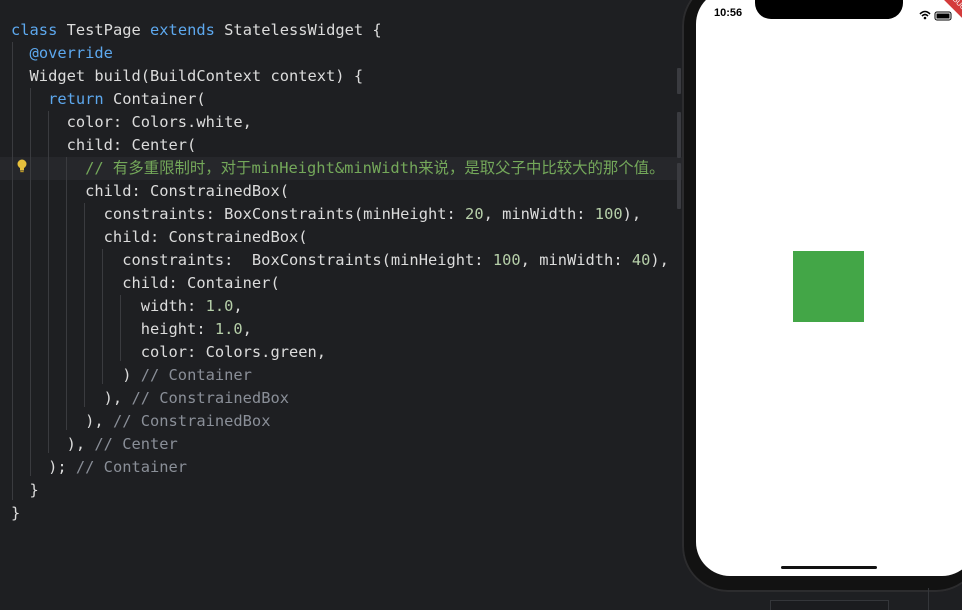 This screenshot has width=962, height=610. What do you see at coordinates (22, 166) in the screenshot?
I see `lightbulb-icon` at bounding box center [22, 166].